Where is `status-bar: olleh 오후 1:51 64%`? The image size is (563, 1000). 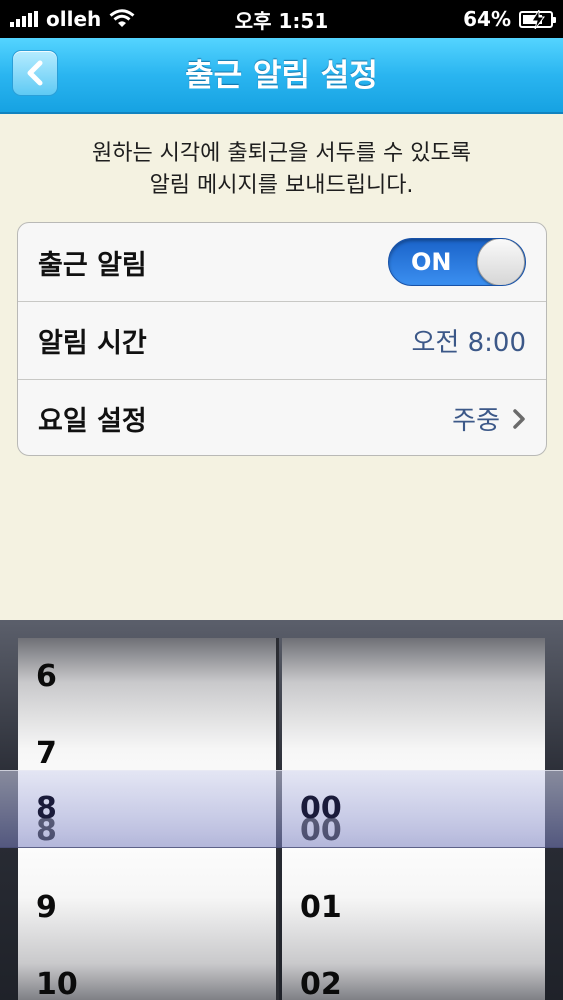
status-bar: olleh 오후 1:51 64% is located at coordinates (281, 19).